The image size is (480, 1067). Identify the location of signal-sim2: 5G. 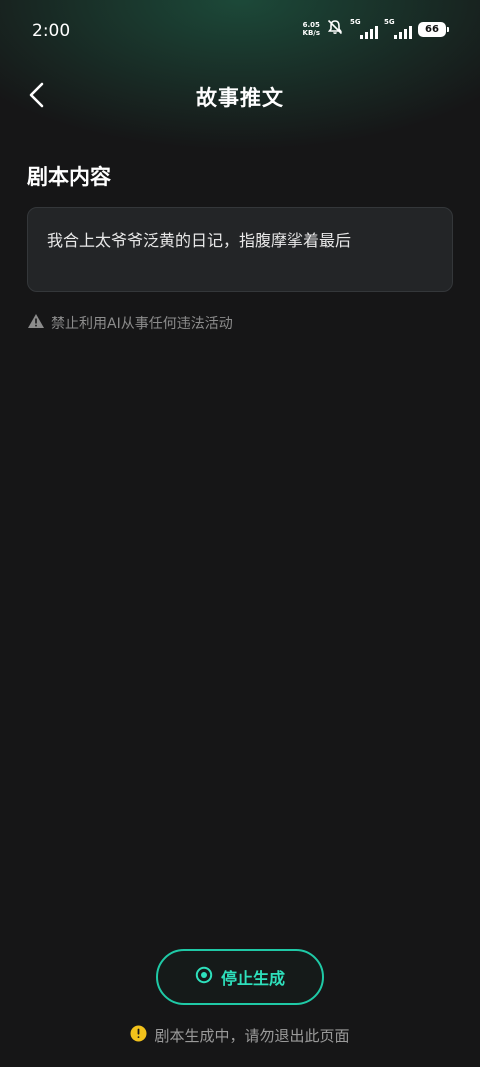
(398, 28).